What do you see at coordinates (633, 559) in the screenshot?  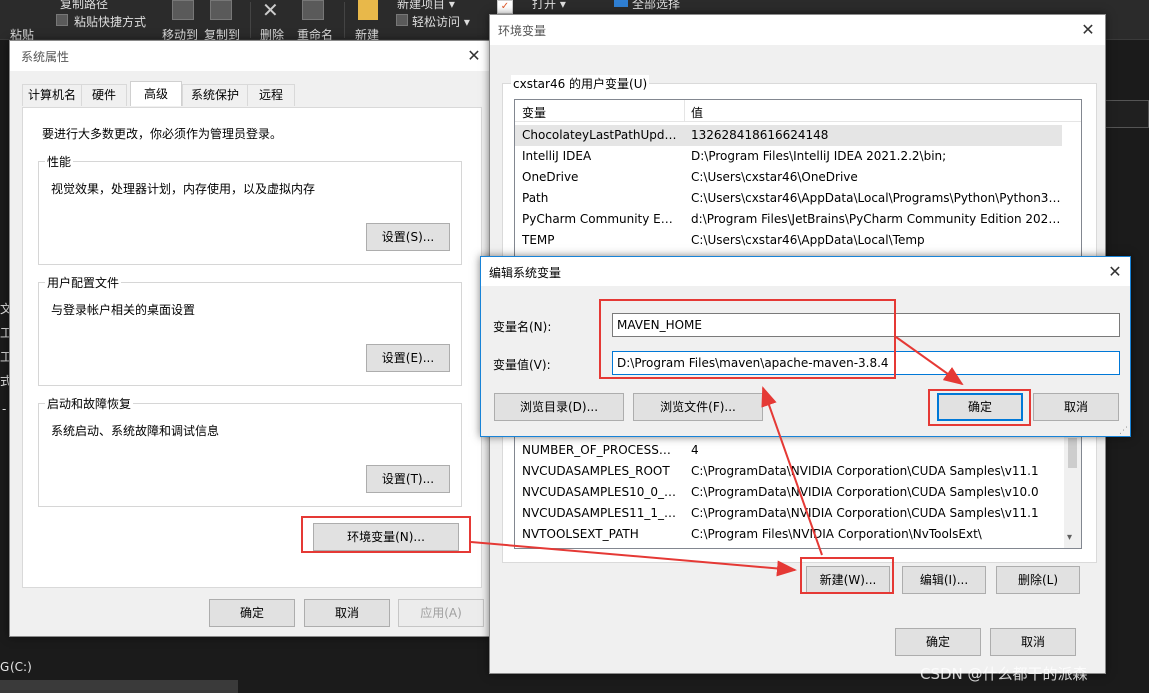 I see `arrow-env-to-new` at bounding box center [633, 559].